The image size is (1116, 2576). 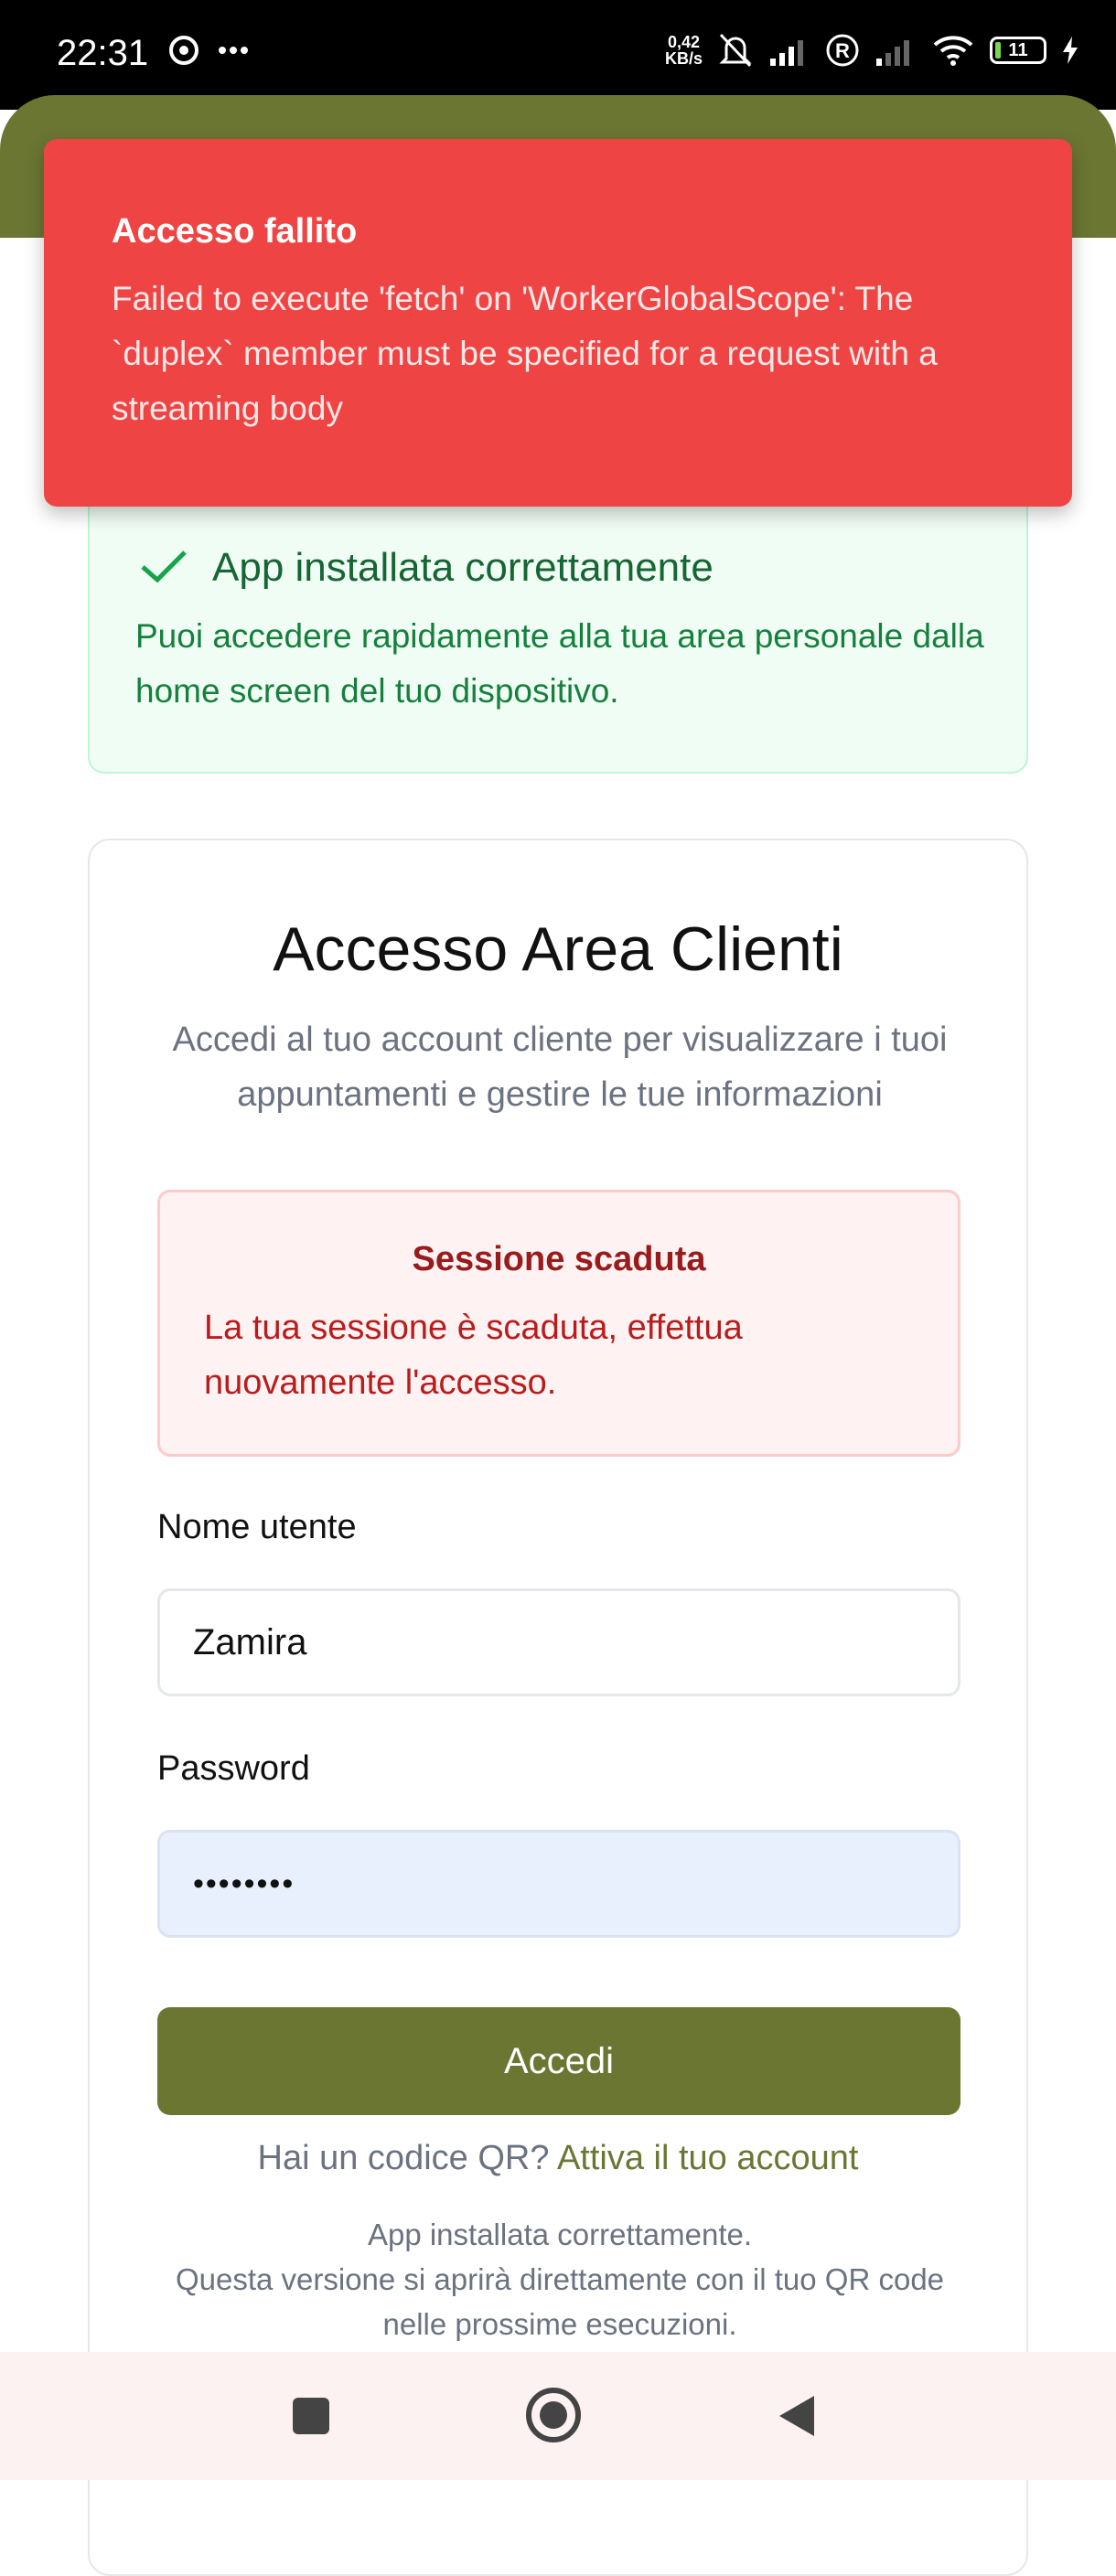 I want to click on username-input: Zamira, so click(x=558, y=1642).